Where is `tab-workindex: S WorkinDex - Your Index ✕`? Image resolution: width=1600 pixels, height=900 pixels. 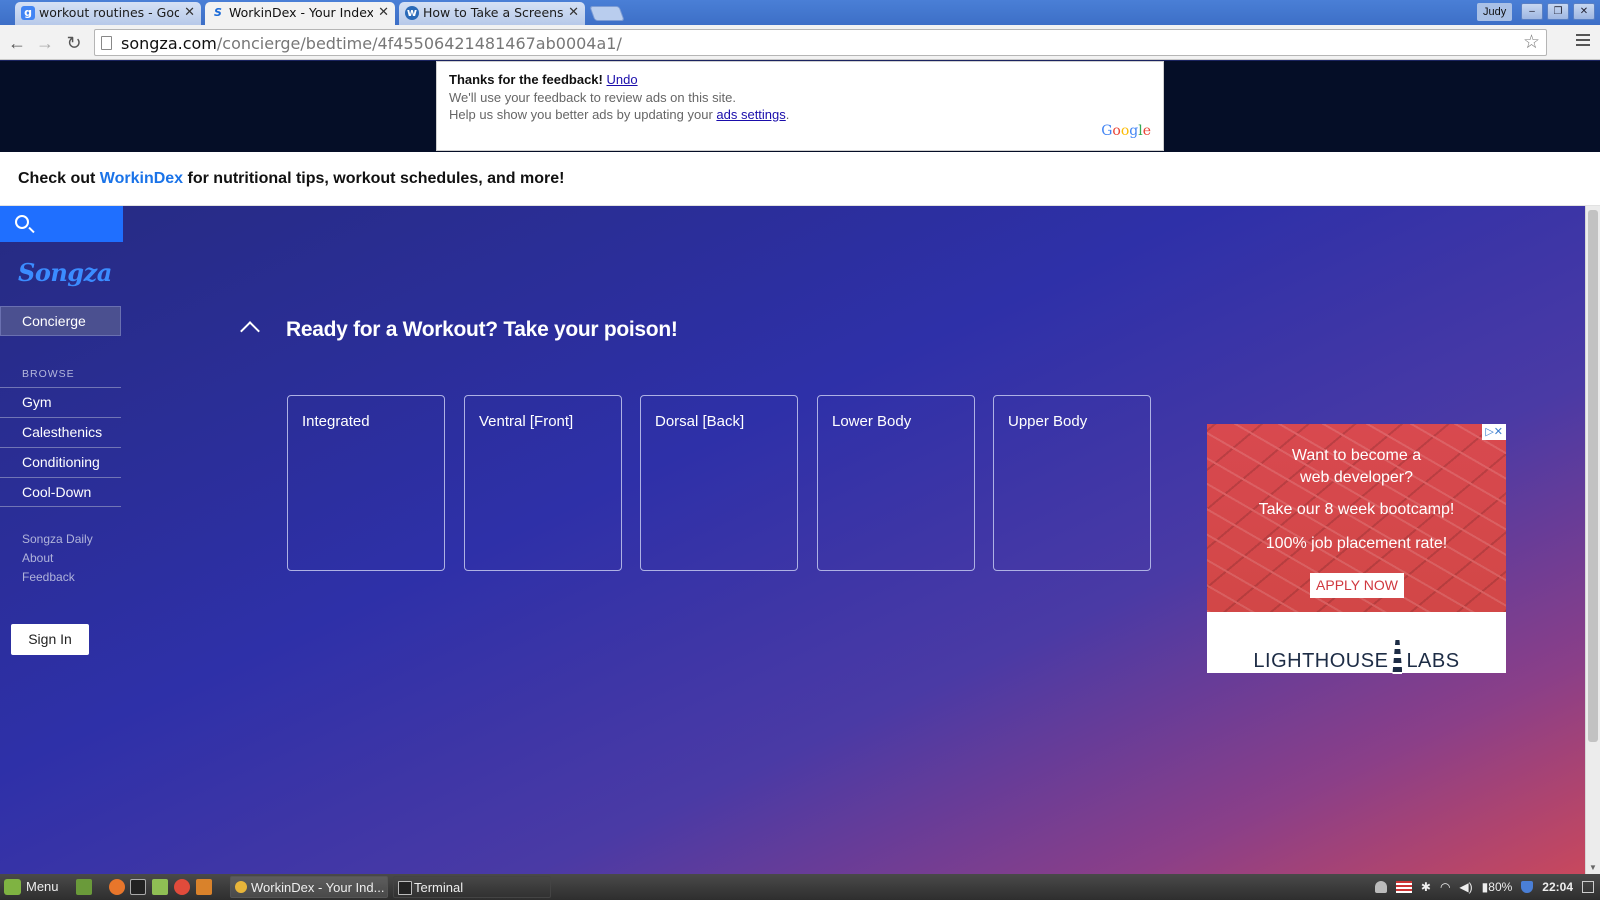 tab-workindex: S WorkinDex - Your Index ✕ is located at coordinates (300, 13).